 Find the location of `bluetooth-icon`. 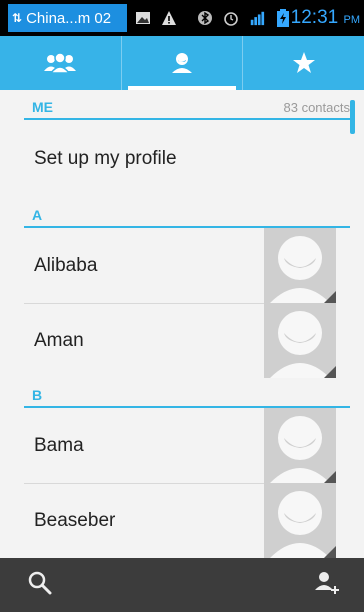

bluetooth-icon is located at coordinates (205, 18).